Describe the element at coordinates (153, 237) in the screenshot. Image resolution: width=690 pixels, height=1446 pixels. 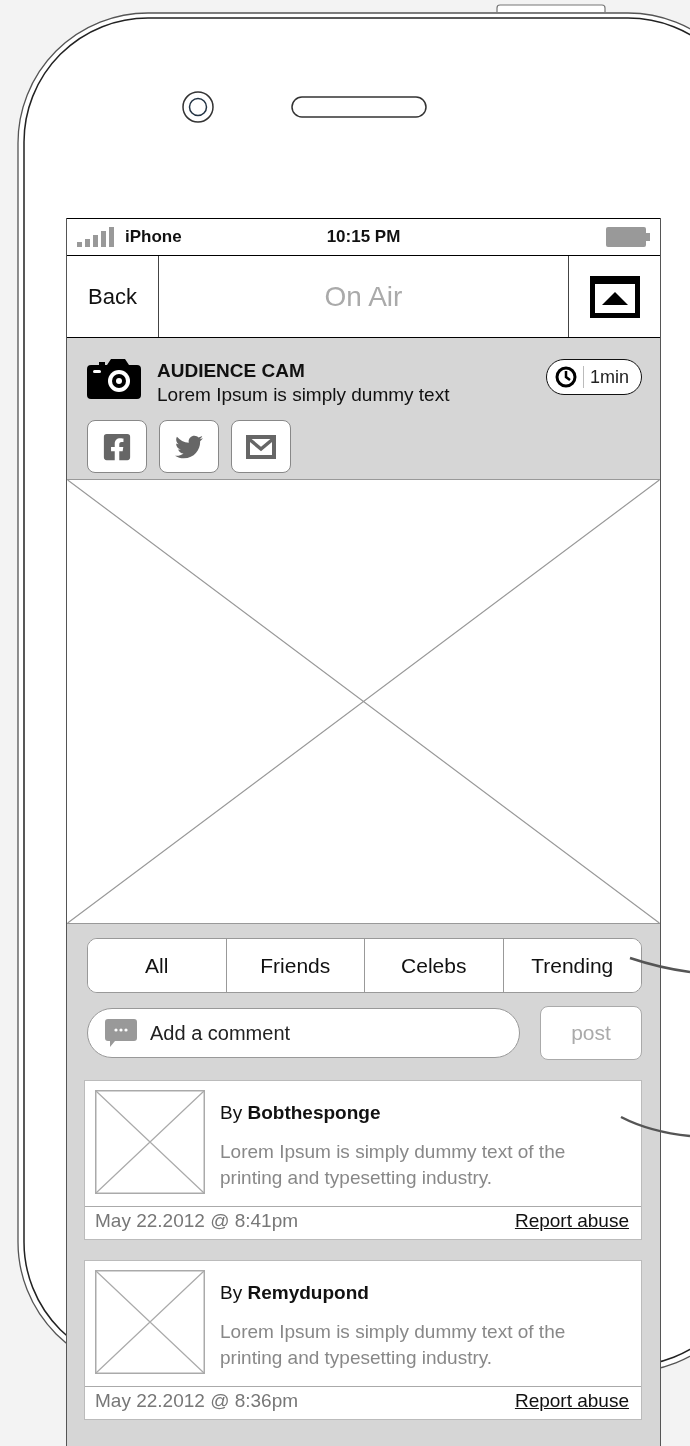
I see `carrier-name: iPhone` at that location.